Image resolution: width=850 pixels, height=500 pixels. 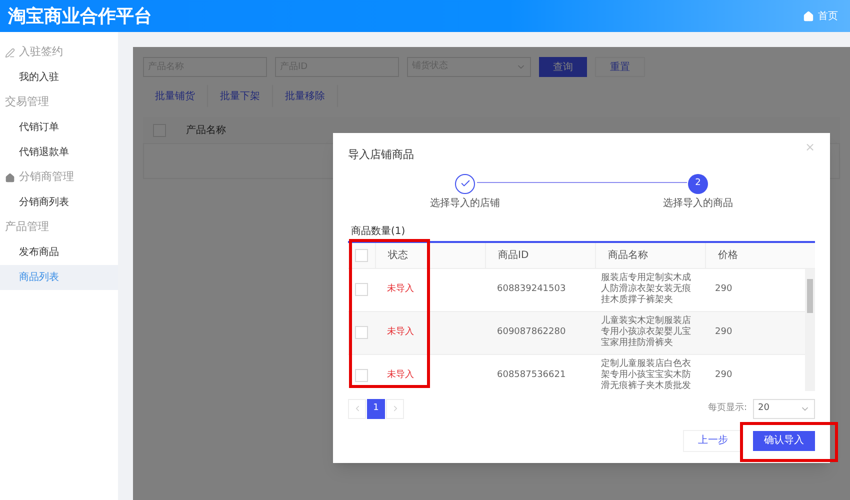 I want to click on step-label: 选择导入的商品, so click(x=698, y=203).